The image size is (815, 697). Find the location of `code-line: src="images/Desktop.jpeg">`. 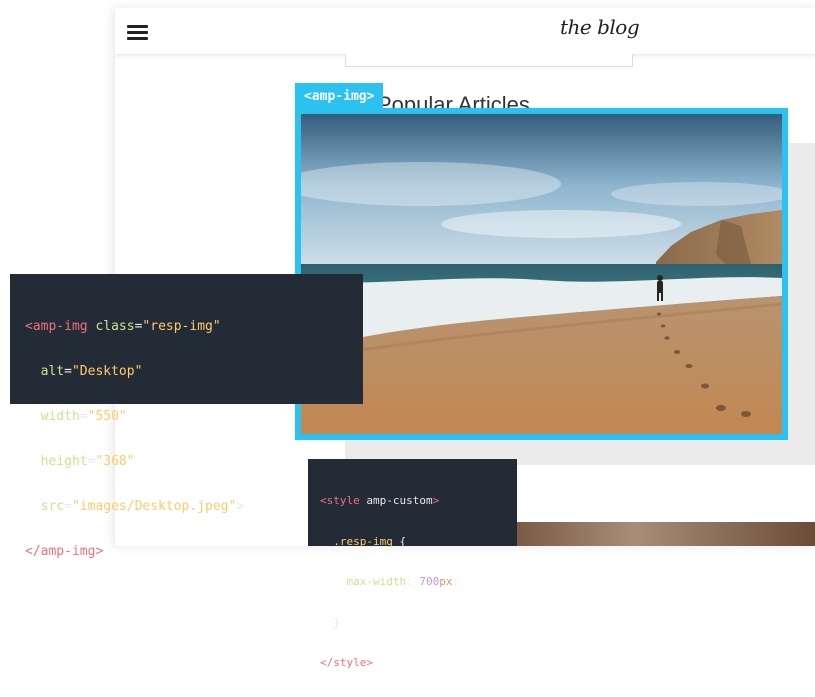

code-line: src="images/Desktop.jpeg"> is located at coordinates (142, 506).